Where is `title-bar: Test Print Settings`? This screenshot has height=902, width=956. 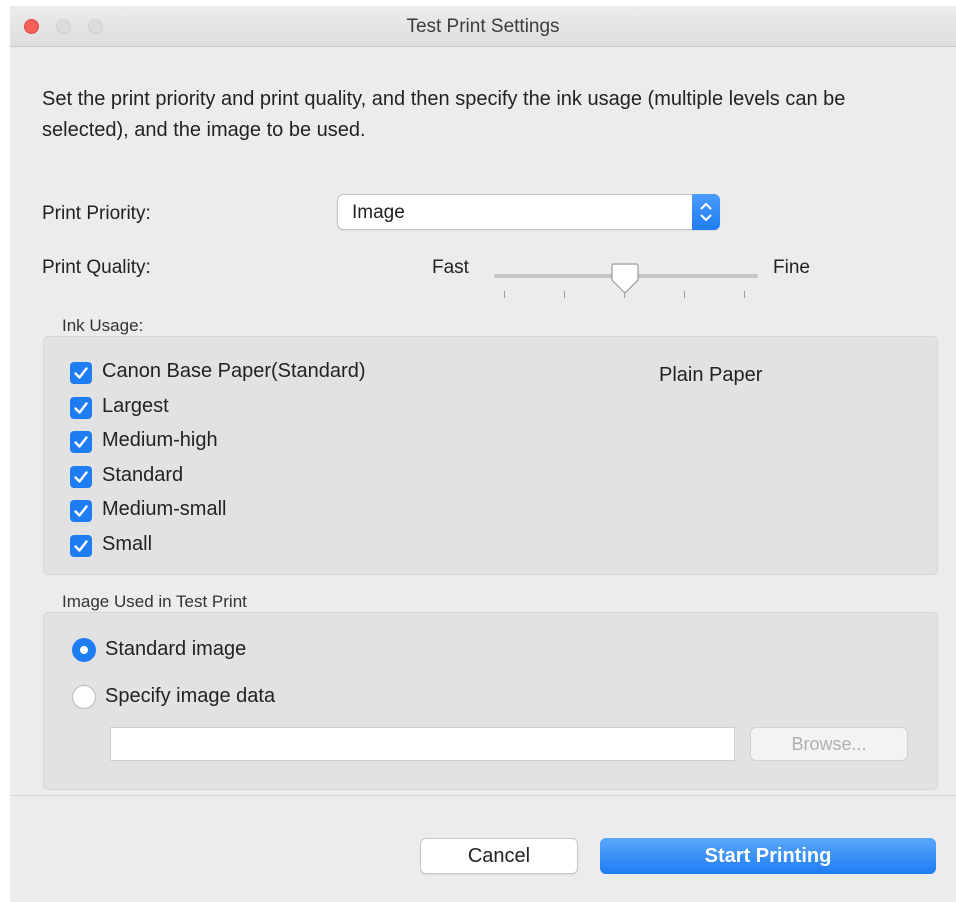 title-bar: Test Print Settings is located at coordinates (483, 26).